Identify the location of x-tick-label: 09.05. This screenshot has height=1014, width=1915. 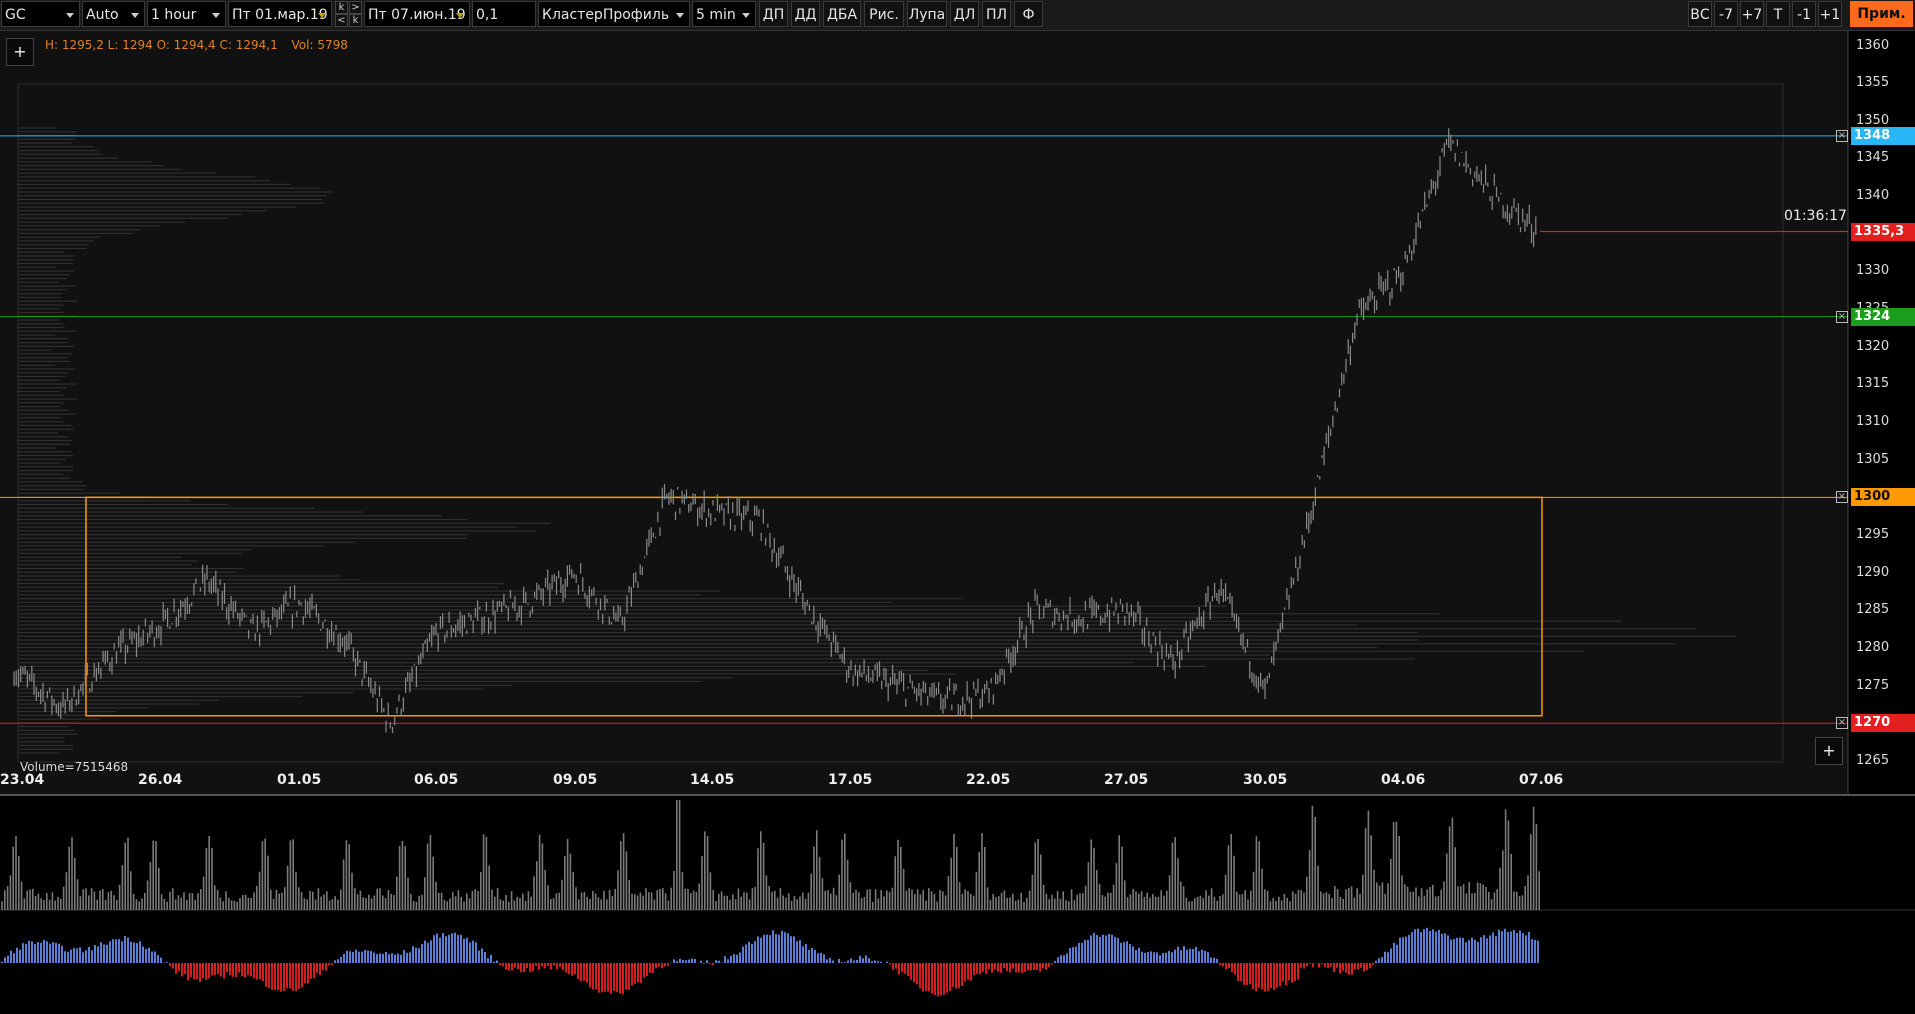
(575, 780).